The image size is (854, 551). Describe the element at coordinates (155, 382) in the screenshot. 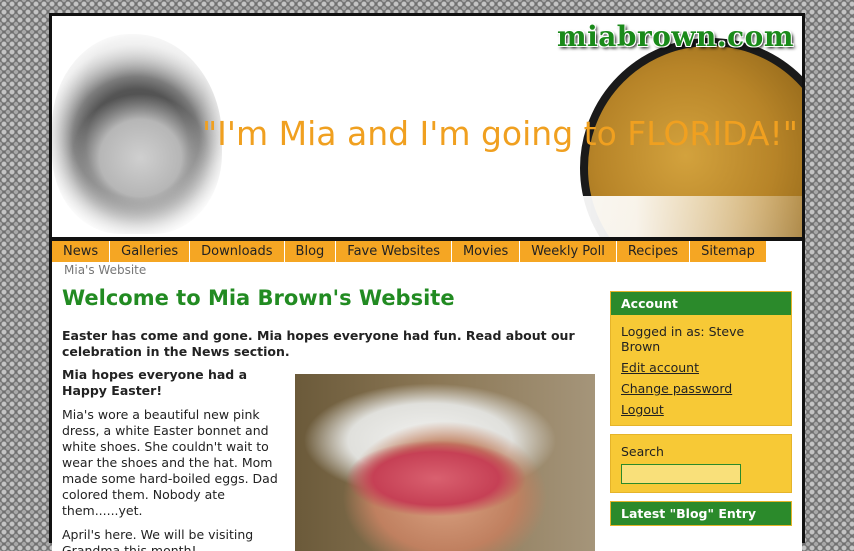

I see `easter-heading: Mia hopes everyone had a Happy Easter!` at that location.